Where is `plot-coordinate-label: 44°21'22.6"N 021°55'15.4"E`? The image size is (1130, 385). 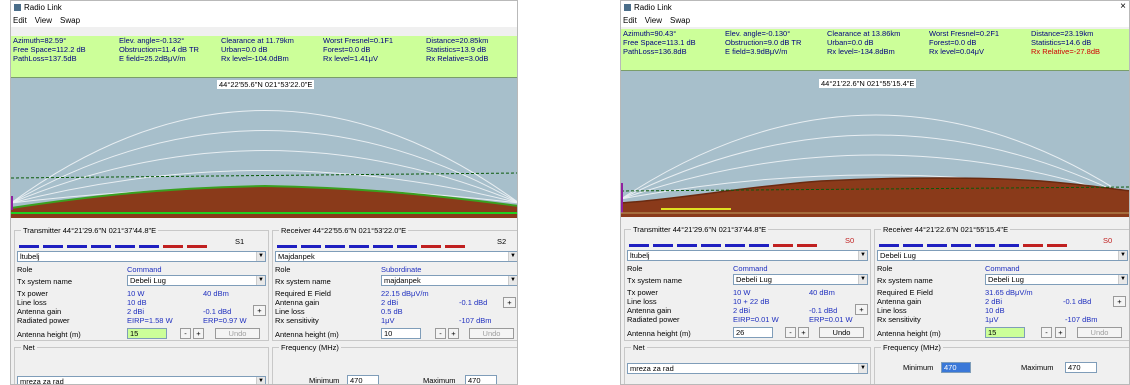 plot-coordinate-label: 44°21'22.6"N 021°55'15.4"E is located at coordinates (868, 83).